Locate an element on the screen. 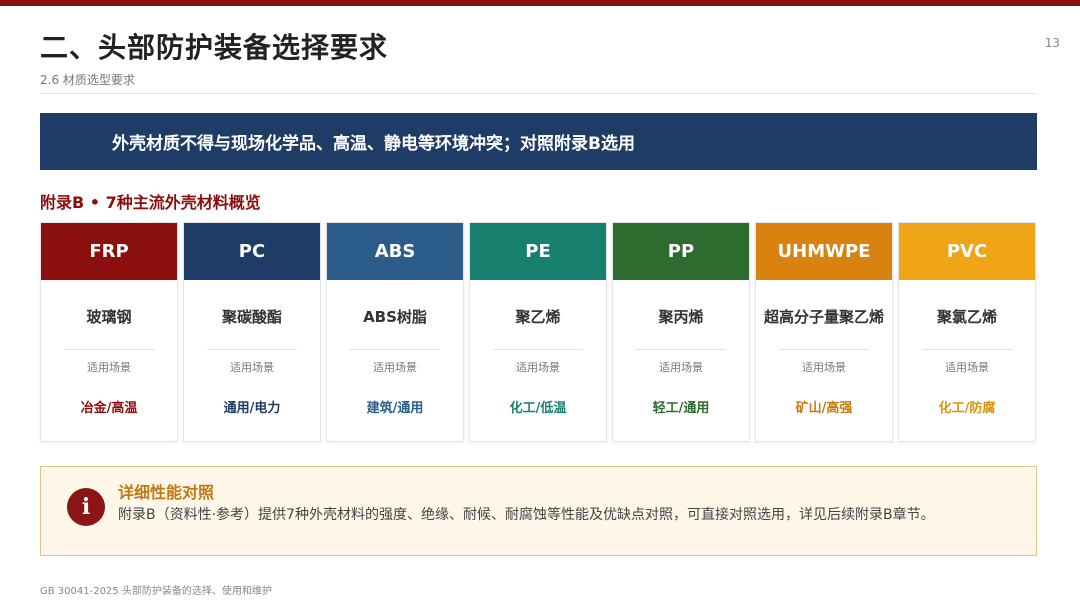 This screenshot has width=1080, height=608. material-name: 聚乙烯 is located at coordinates (538, 317).